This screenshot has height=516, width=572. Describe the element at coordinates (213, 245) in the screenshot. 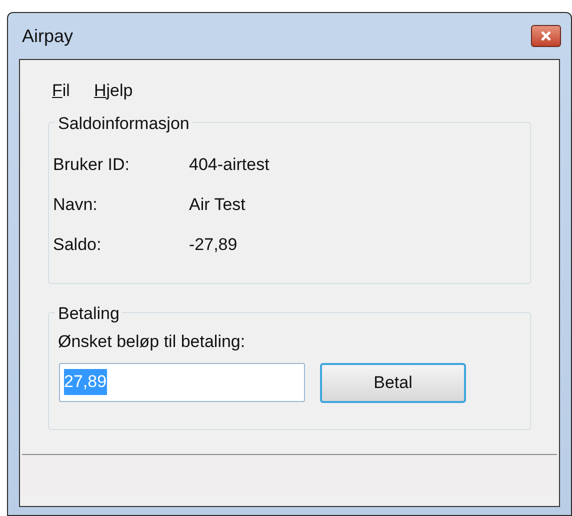

I see `field-value: -27,89` at that location.